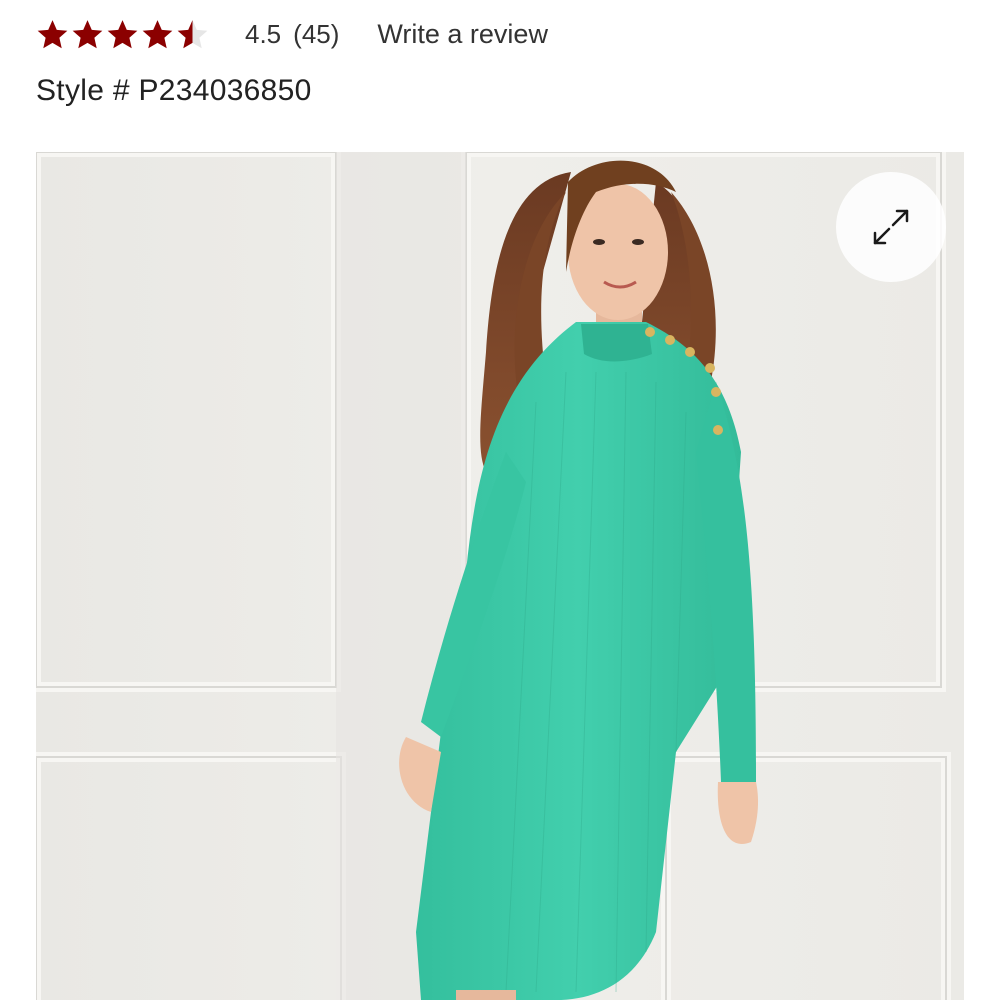  I want to click on rating-row: 4.5 (45) Write a review, so click(292, 34).